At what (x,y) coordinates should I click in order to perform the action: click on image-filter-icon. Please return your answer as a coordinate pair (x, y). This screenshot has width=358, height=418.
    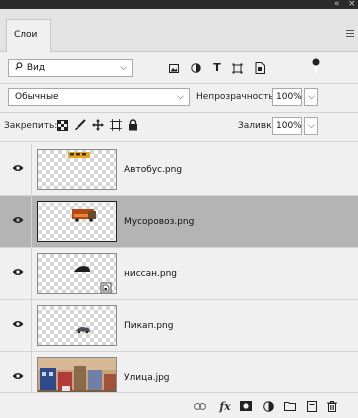
    Looking at the image, I should click on (173, 68).